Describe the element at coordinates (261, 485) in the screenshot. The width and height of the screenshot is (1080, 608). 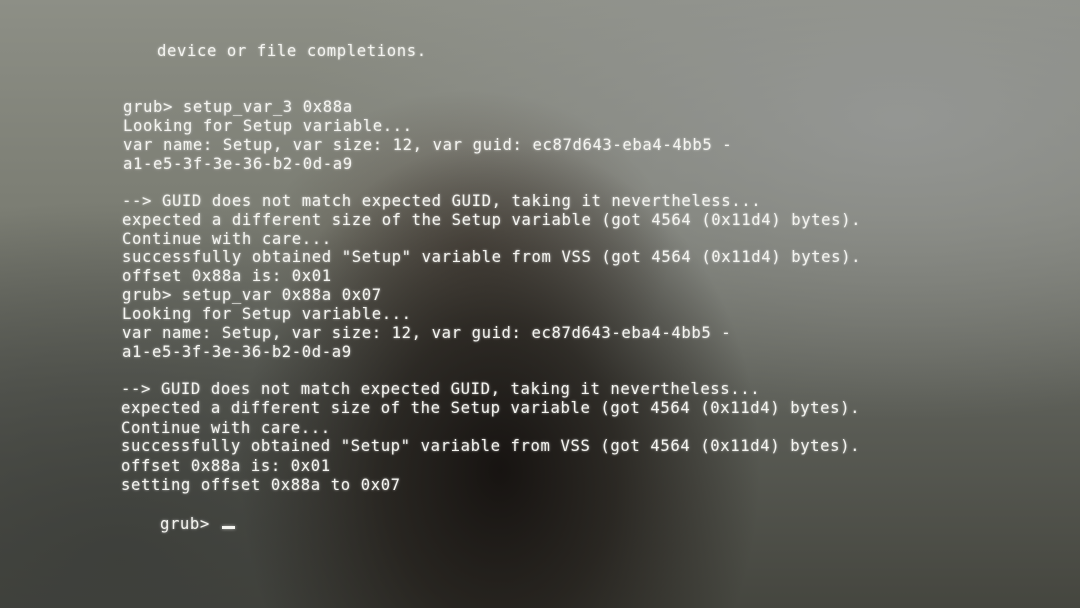
I see `output-line: setting offset 0x88a to 0x07` at that location.